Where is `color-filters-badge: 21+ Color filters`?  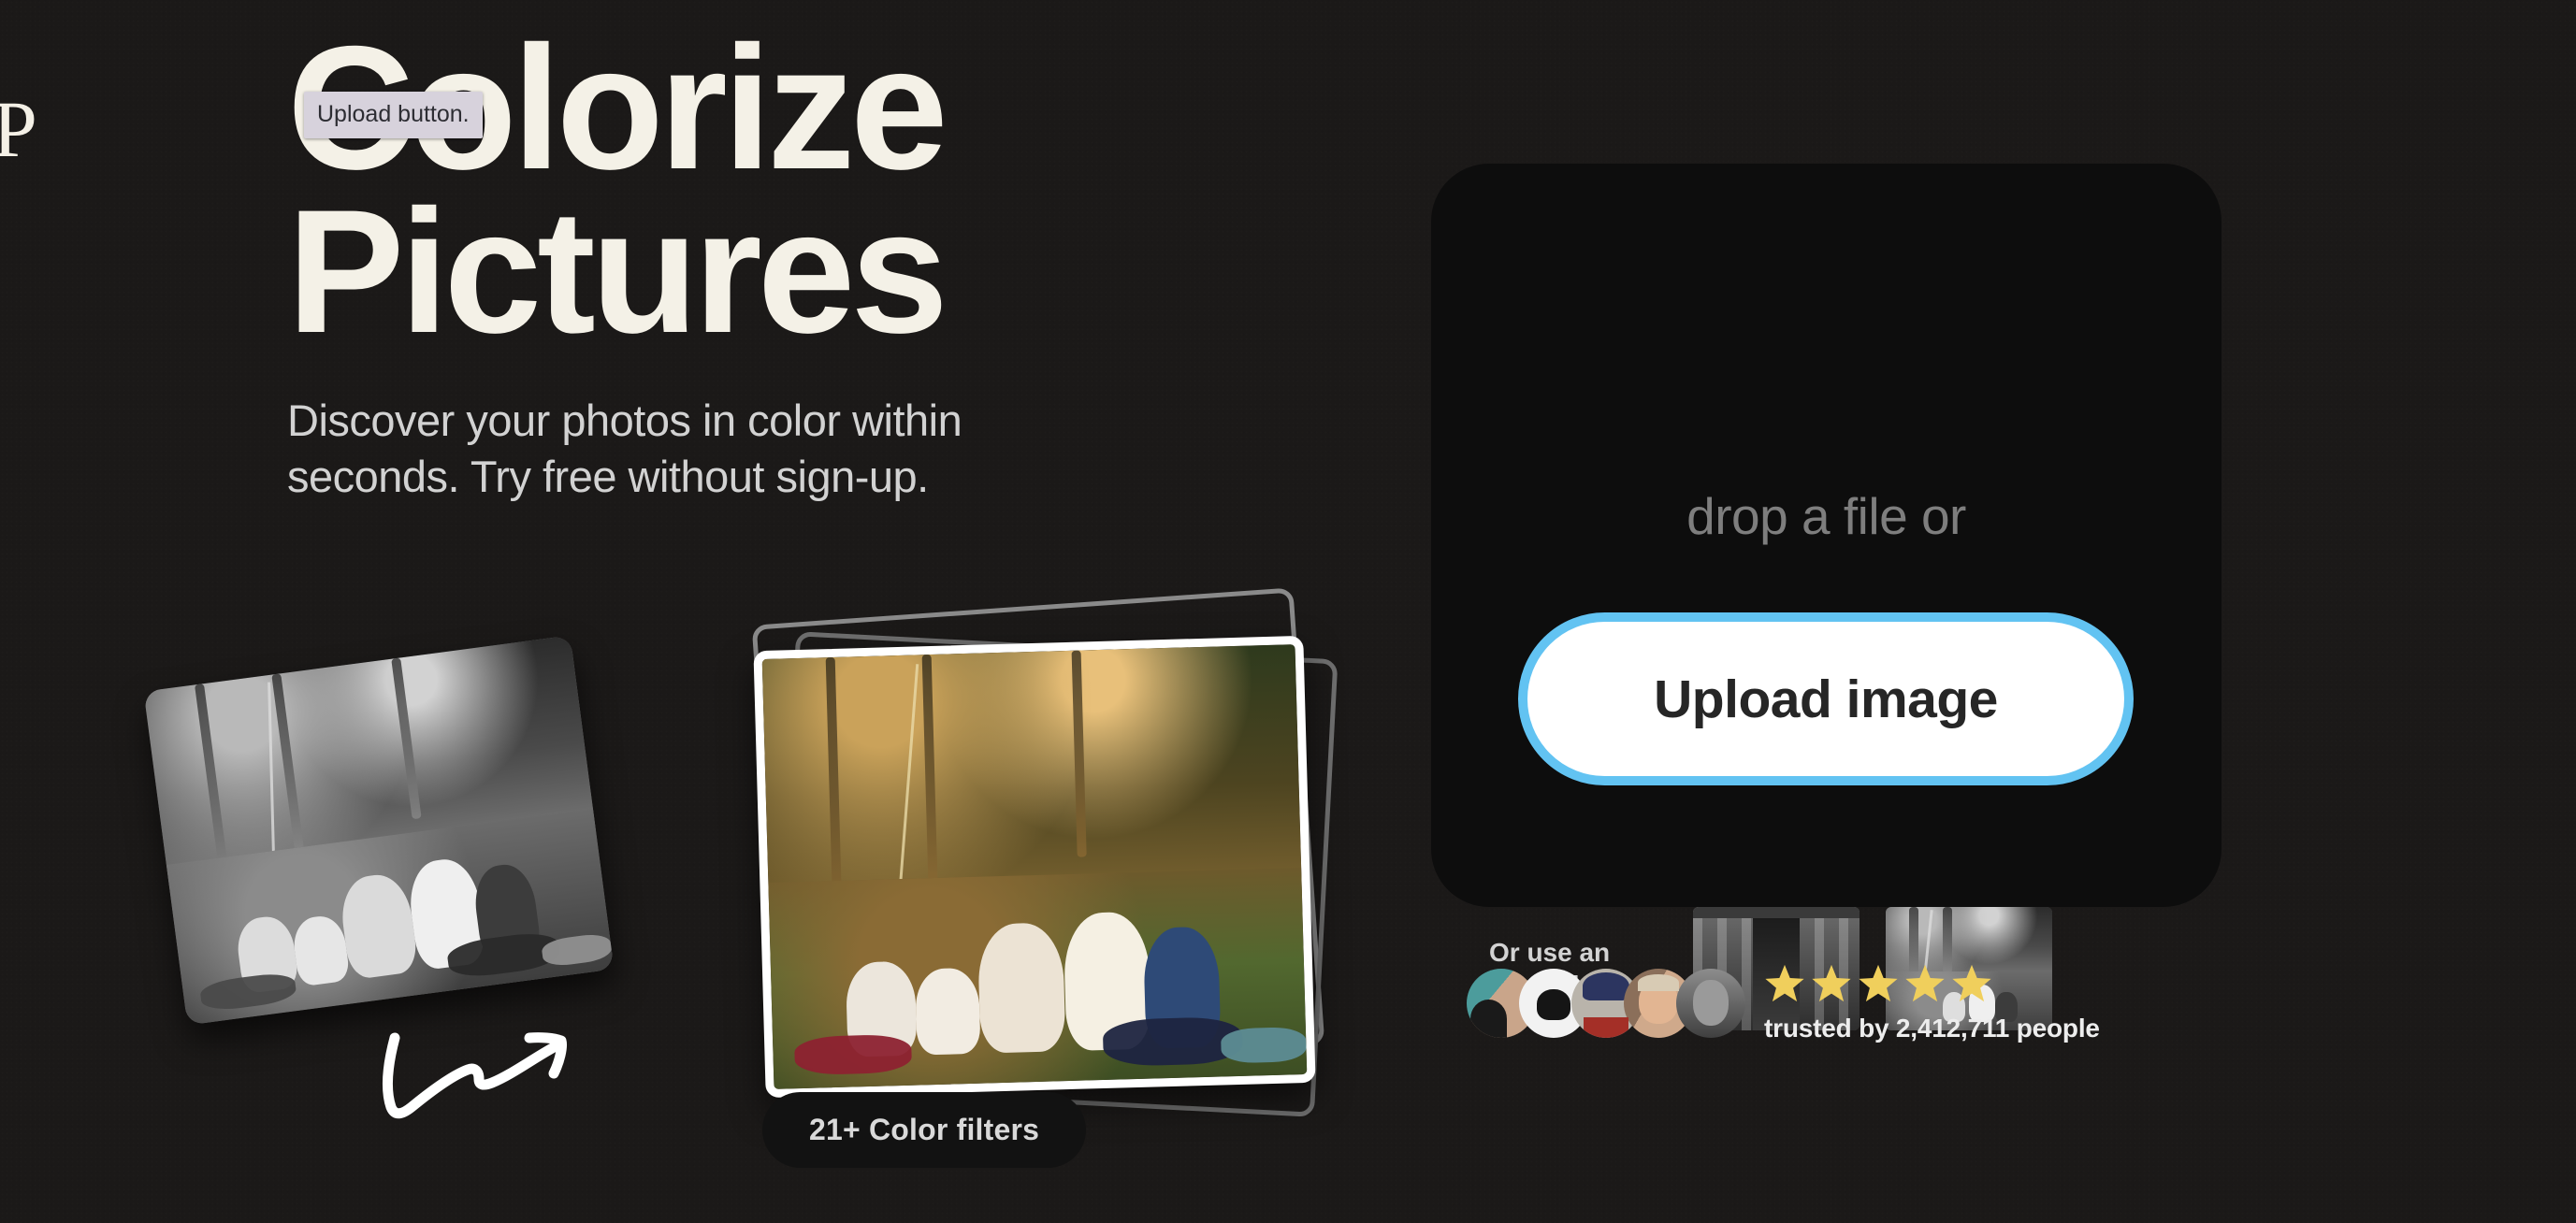 color-filters-badge: 21+ Color filters is located at coordinates (925, 1130).